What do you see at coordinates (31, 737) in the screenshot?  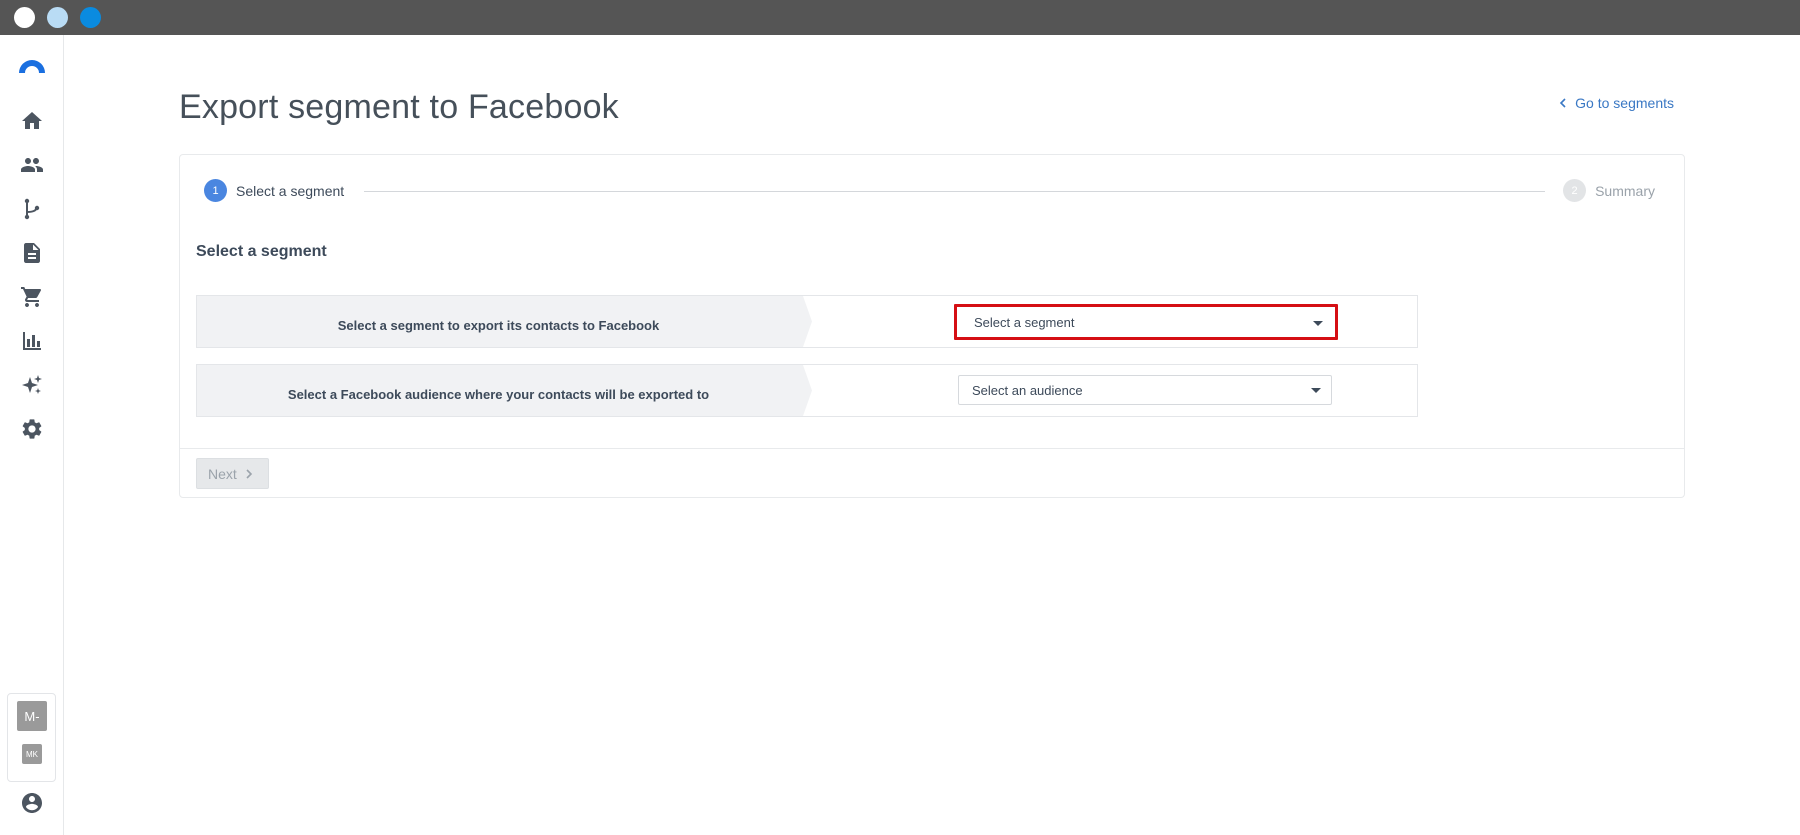 I see `account-switcher: M- MK` at bounding box center [31, 737].